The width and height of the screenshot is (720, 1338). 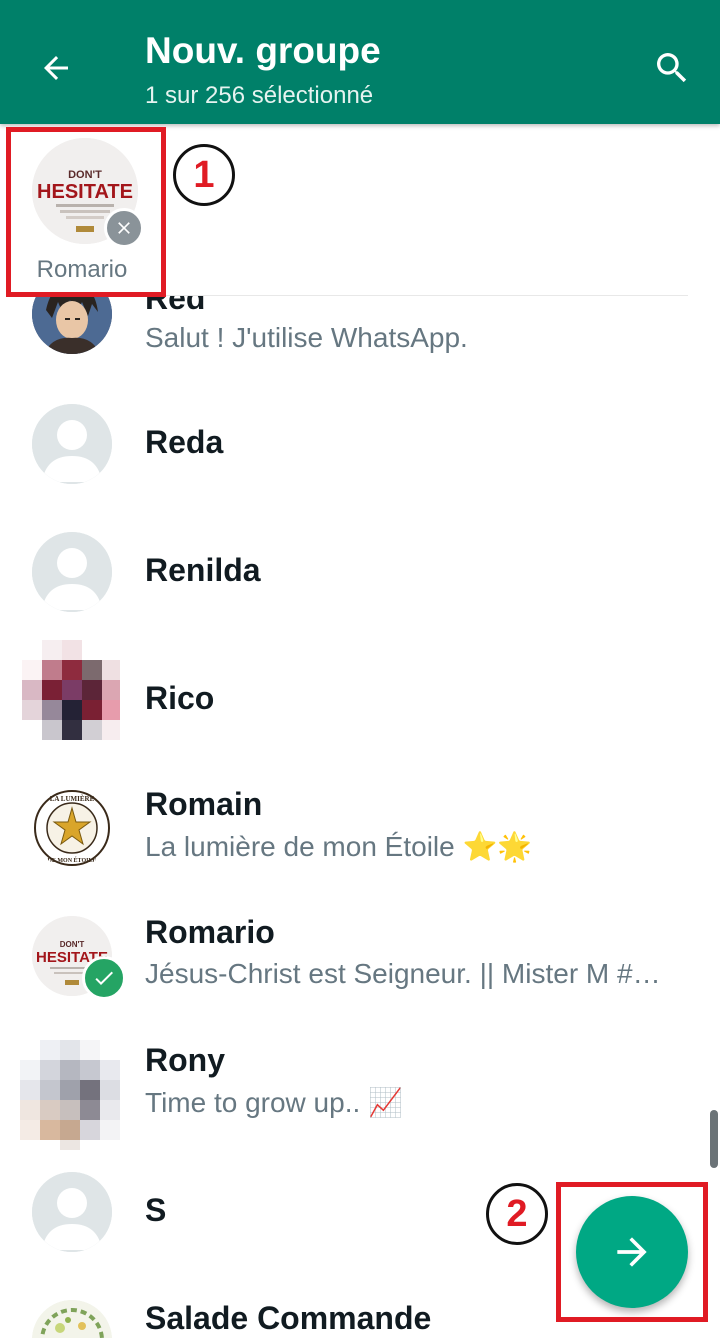 I want to click on list-item: Renilda, so click(x=360, y=572).